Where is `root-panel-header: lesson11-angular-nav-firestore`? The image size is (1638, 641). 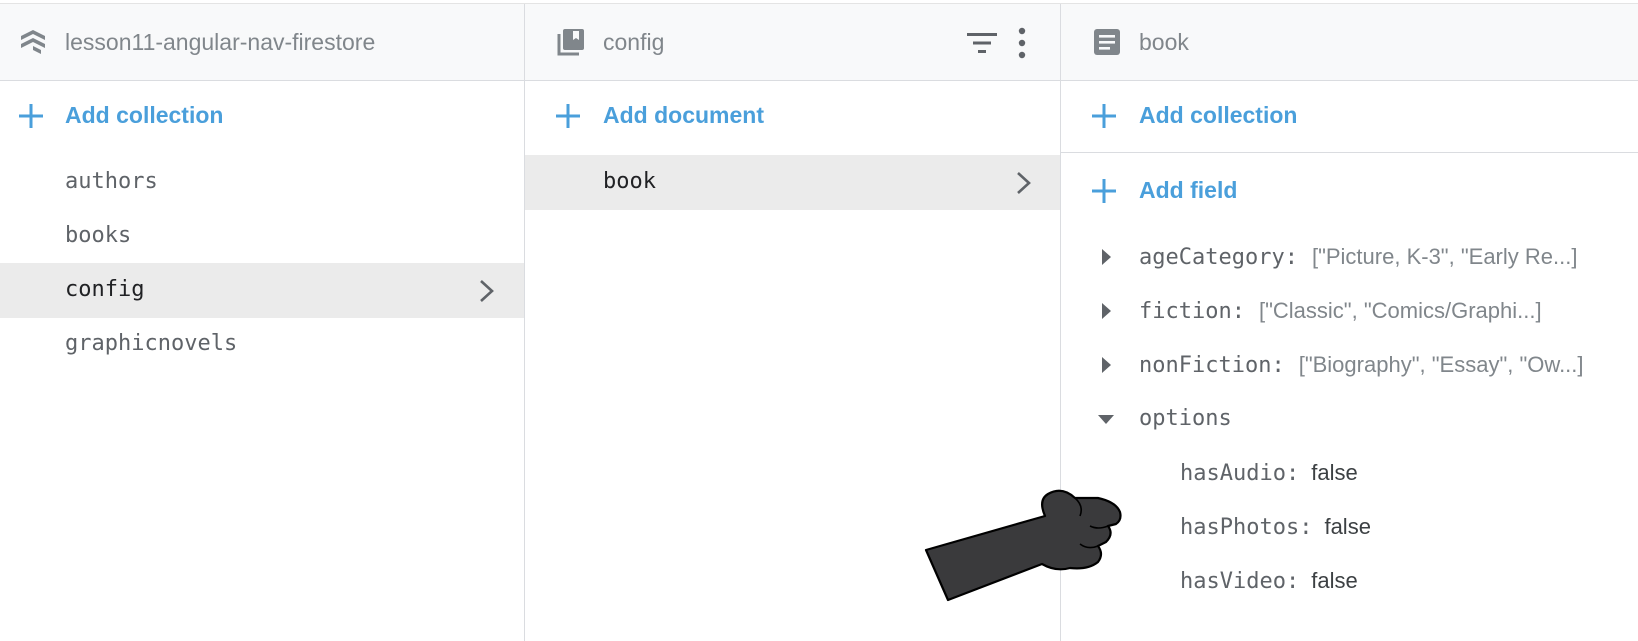 root-panel-header: lesson11-angular-nav-firestore is located at coordinates (262, 42).